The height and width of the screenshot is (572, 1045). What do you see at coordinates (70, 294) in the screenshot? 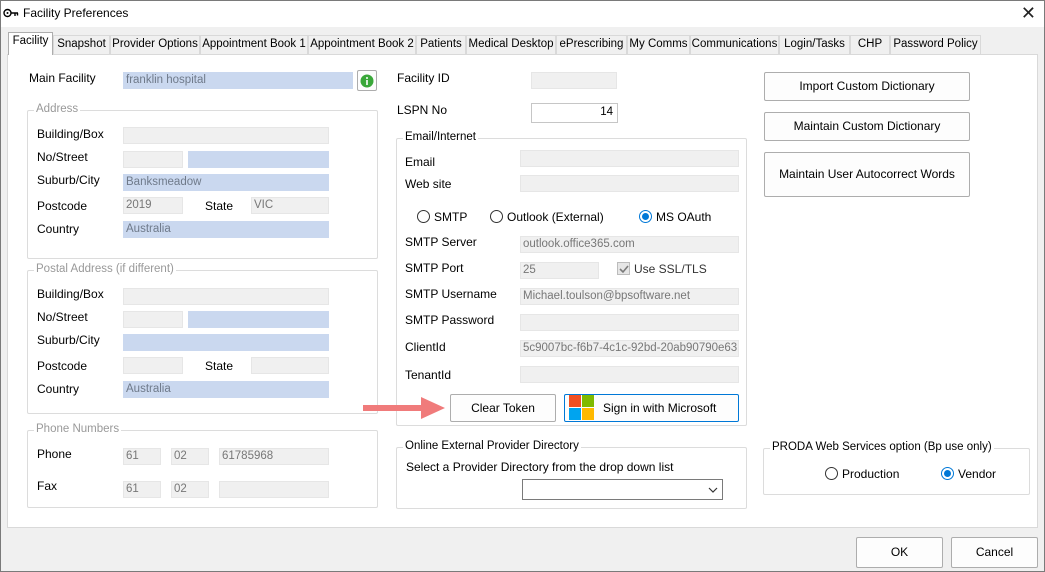
I see `postal-building-label: Building/Box` at bounding box center [70, 294].